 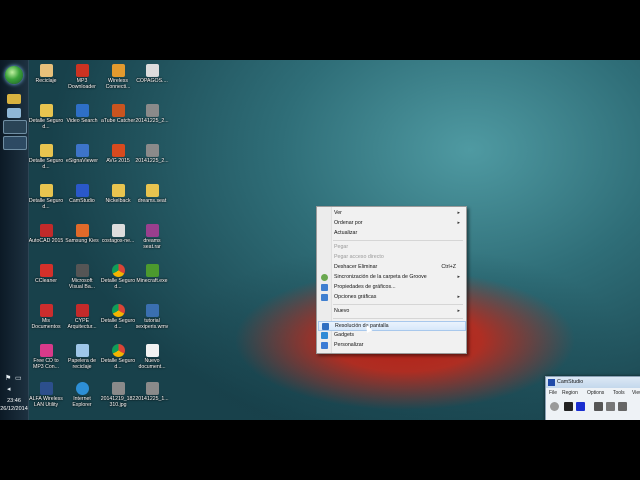 I want to click on menu-item-label: Ordenar por, so click(x=348, y=223).